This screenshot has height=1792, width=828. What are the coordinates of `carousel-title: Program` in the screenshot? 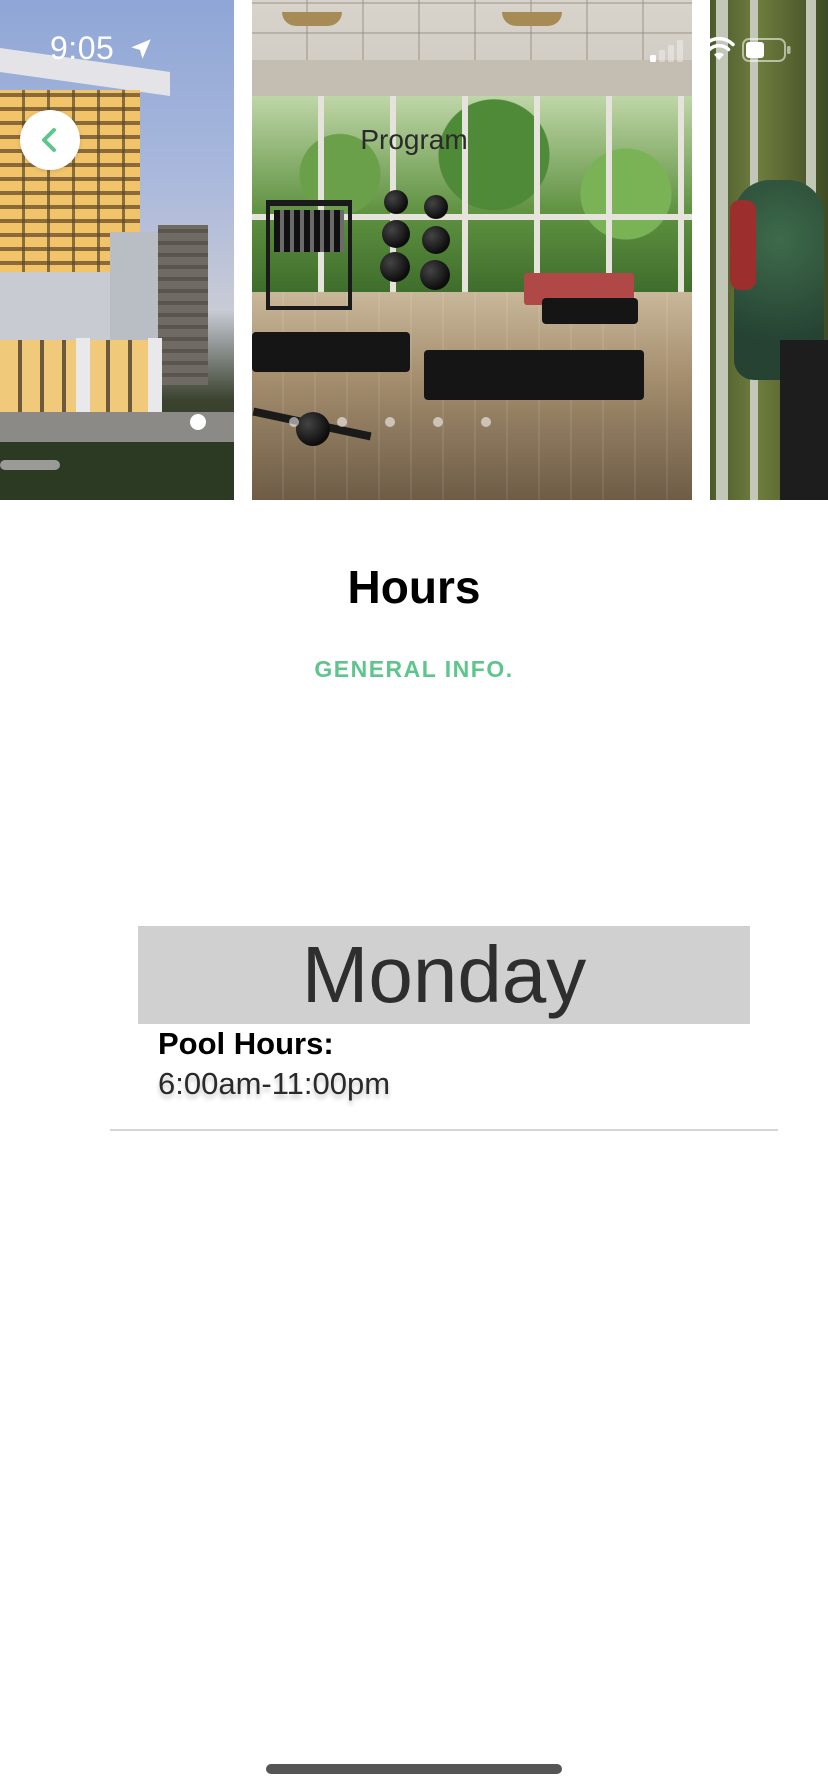 It's located at (414, 139).